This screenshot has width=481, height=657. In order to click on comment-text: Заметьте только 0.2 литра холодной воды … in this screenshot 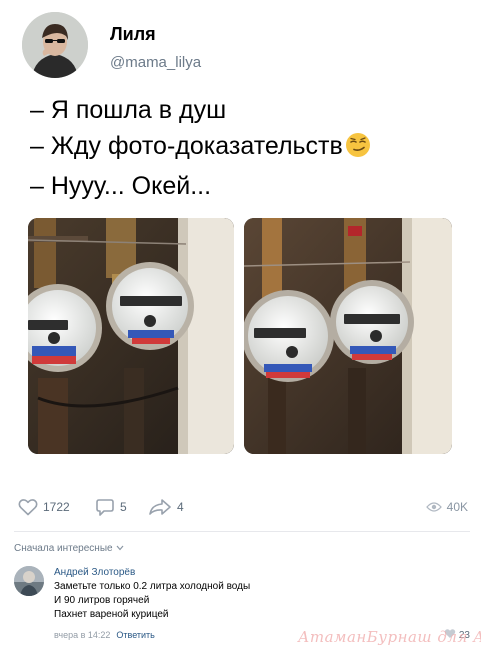, I will do `click(152, 601)`.